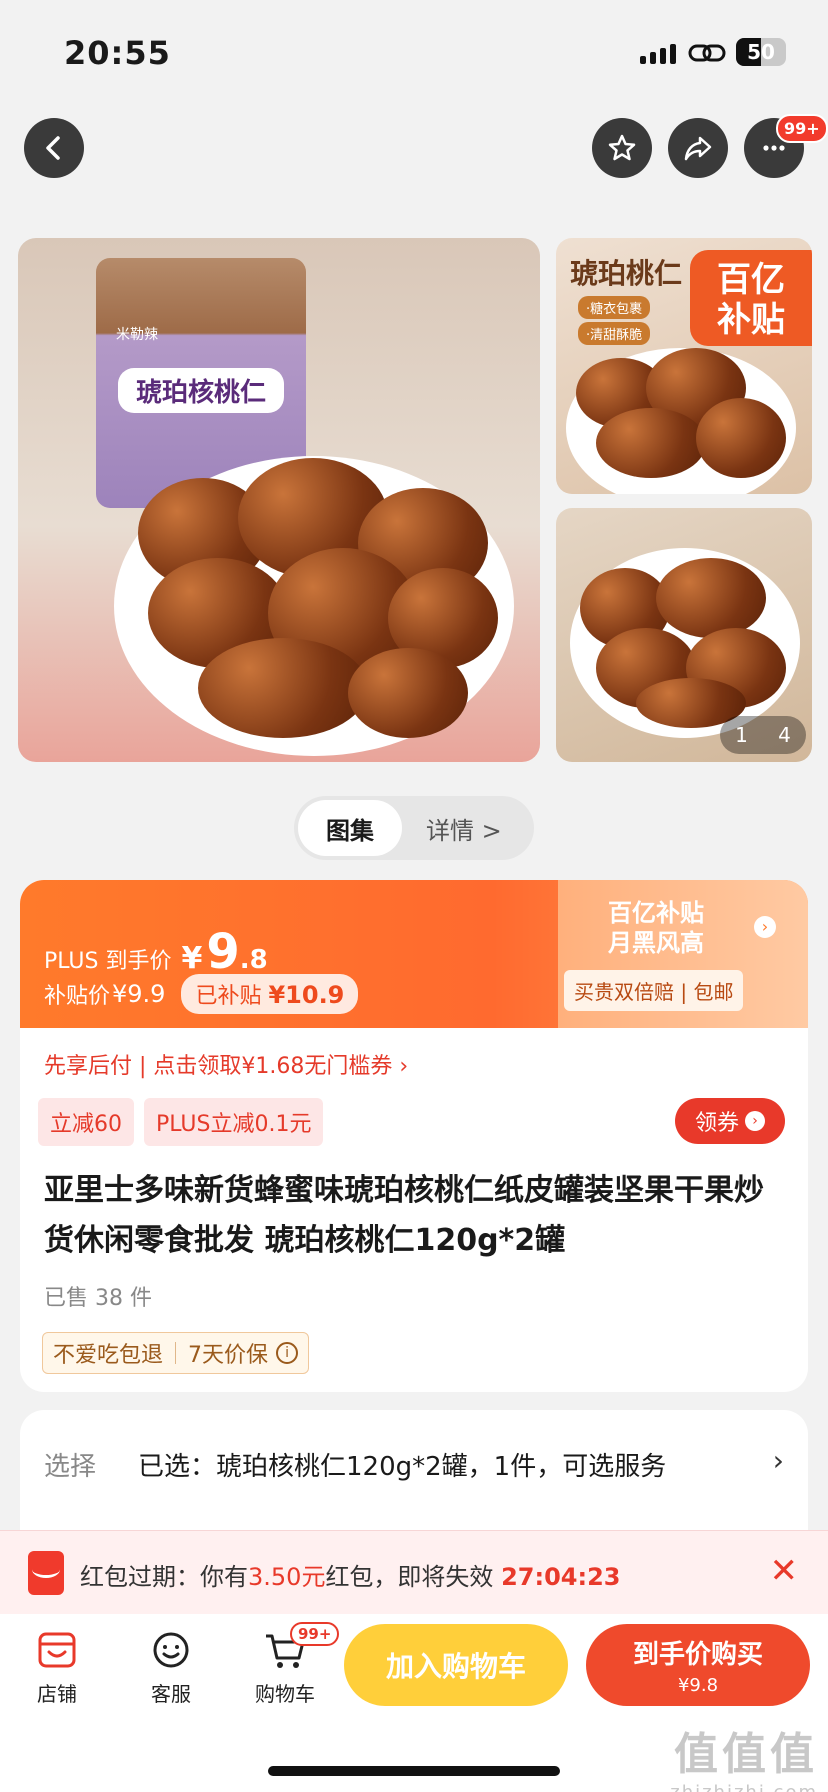  I want to click on red-packet-countdown: 27:04:23, so click(561, 1577).